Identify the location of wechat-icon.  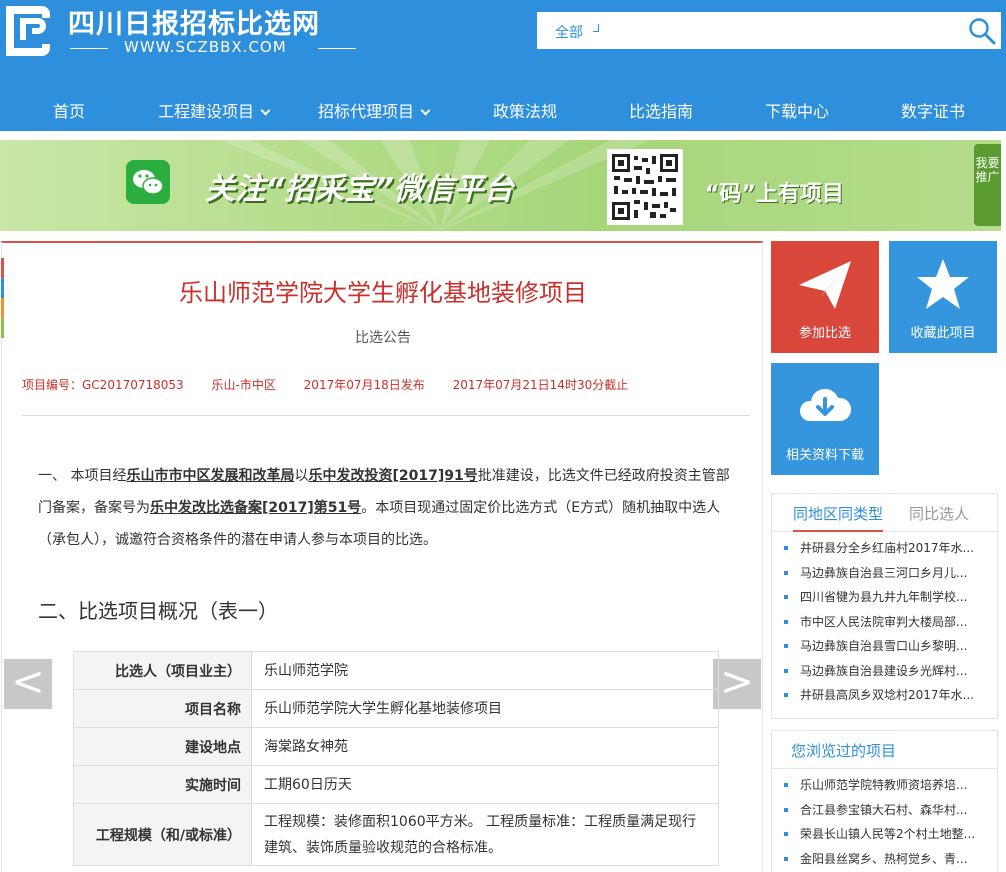
(148, 182).